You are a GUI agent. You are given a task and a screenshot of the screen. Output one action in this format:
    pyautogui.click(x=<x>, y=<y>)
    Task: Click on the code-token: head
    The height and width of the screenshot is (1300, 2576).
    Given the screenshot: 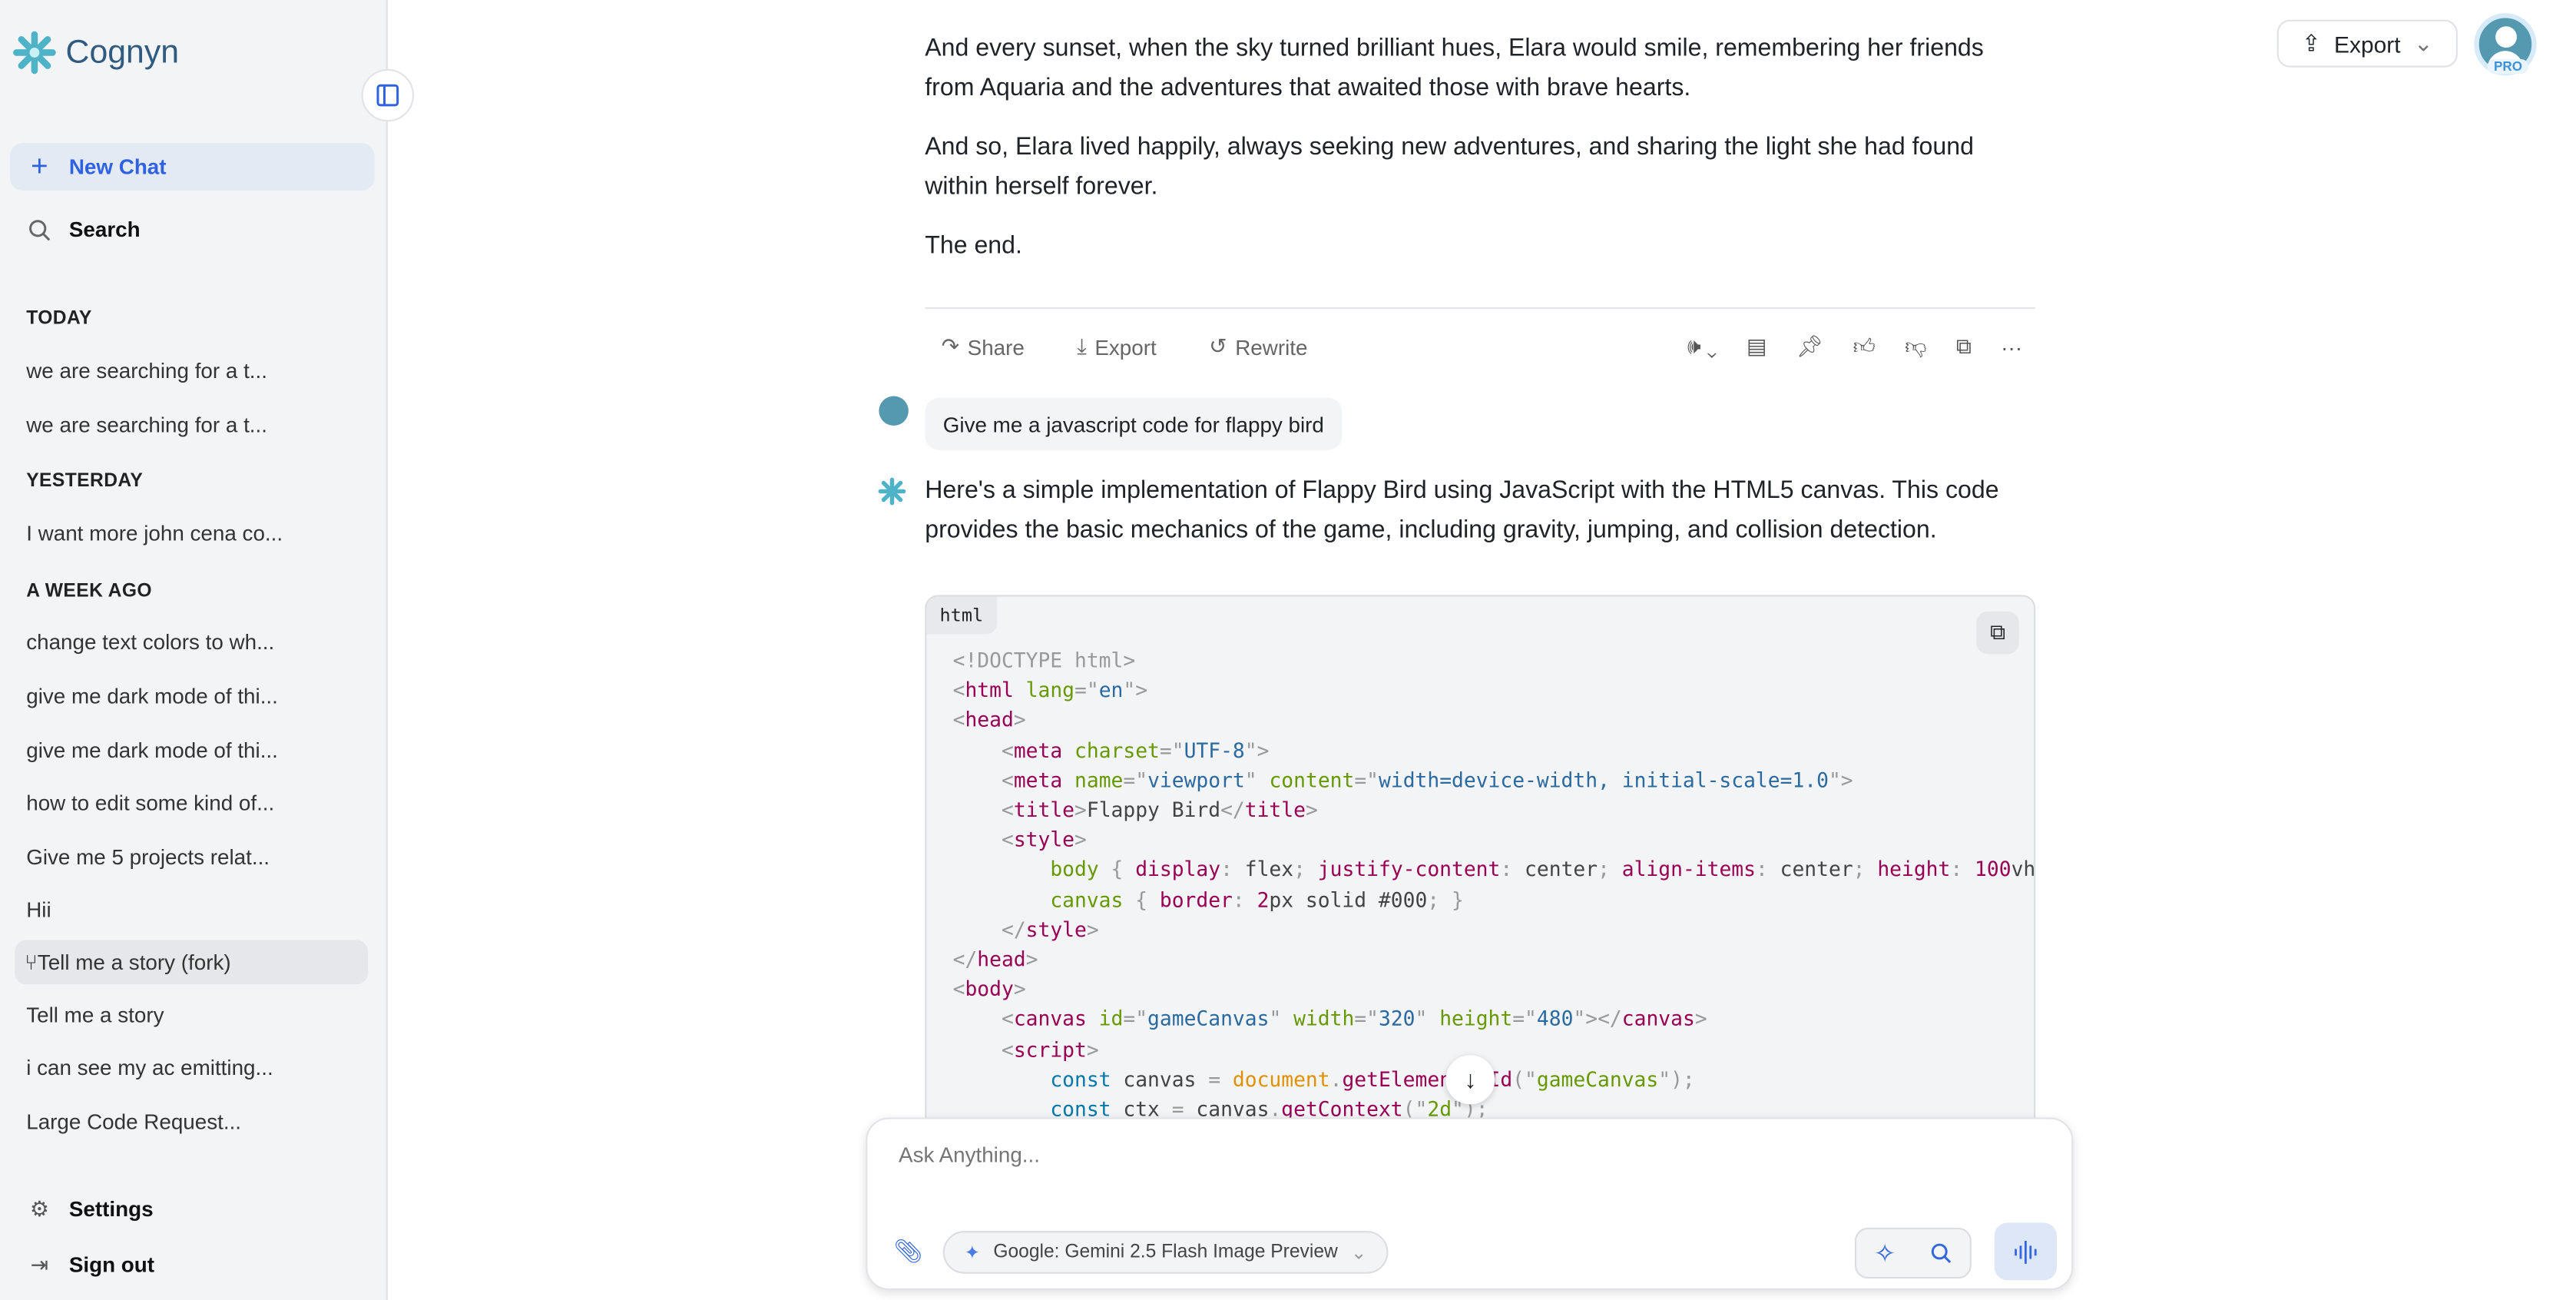 What is the action you would take?
    pyautogui.click(x=1002, y=960)
    